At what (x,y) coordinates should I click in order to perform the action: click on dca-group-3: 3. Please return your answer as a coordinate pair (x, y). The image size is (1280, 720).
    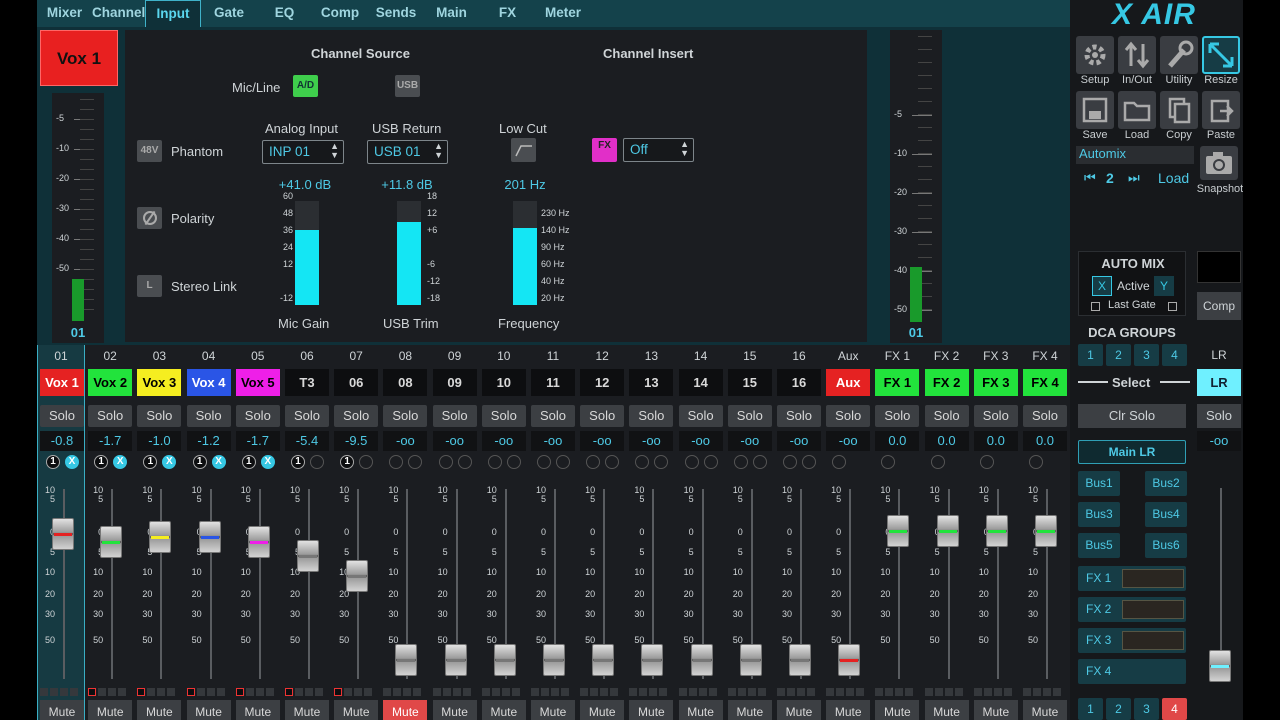
    Looking at the image, I should click on (1146, 355).